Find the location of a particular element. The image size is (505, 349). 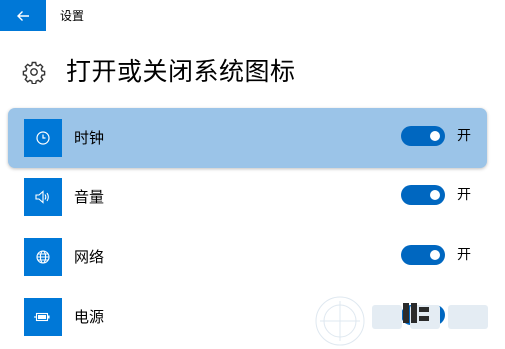

item-label: 音量 is located at coordinates (89, 197).